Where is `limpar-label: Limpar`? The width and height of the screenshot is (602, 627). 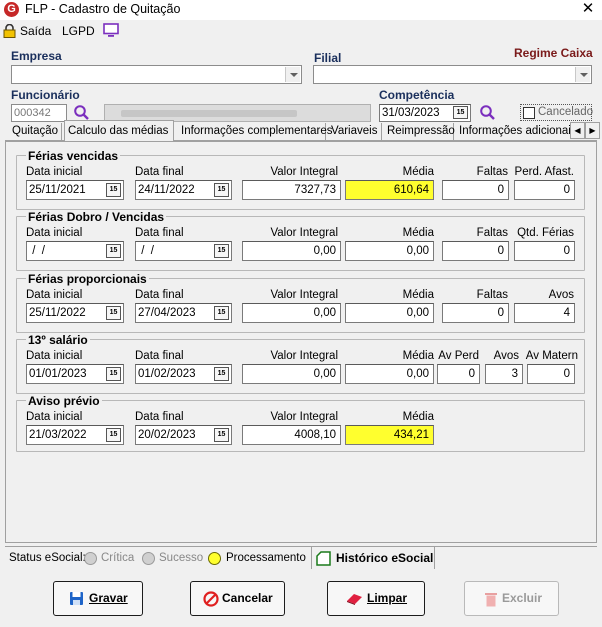 limpar-label: Limpar is located at coordinates (387, 598).